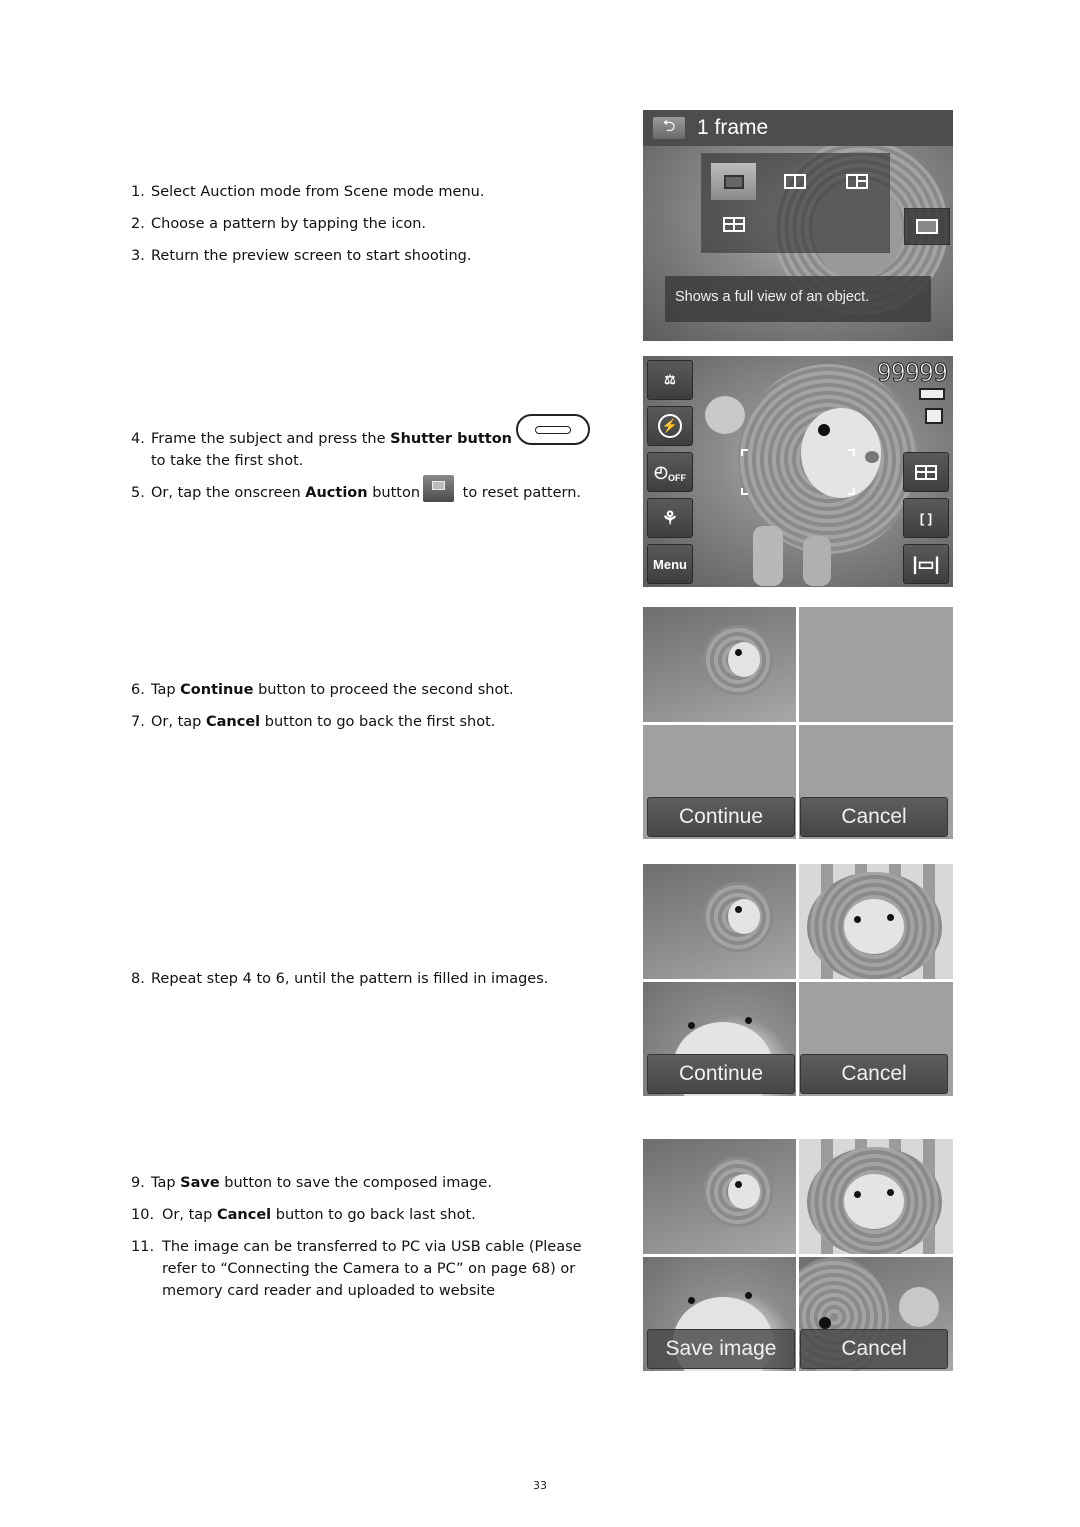  I want to click on back-button: ⮌, so click(669, 127).